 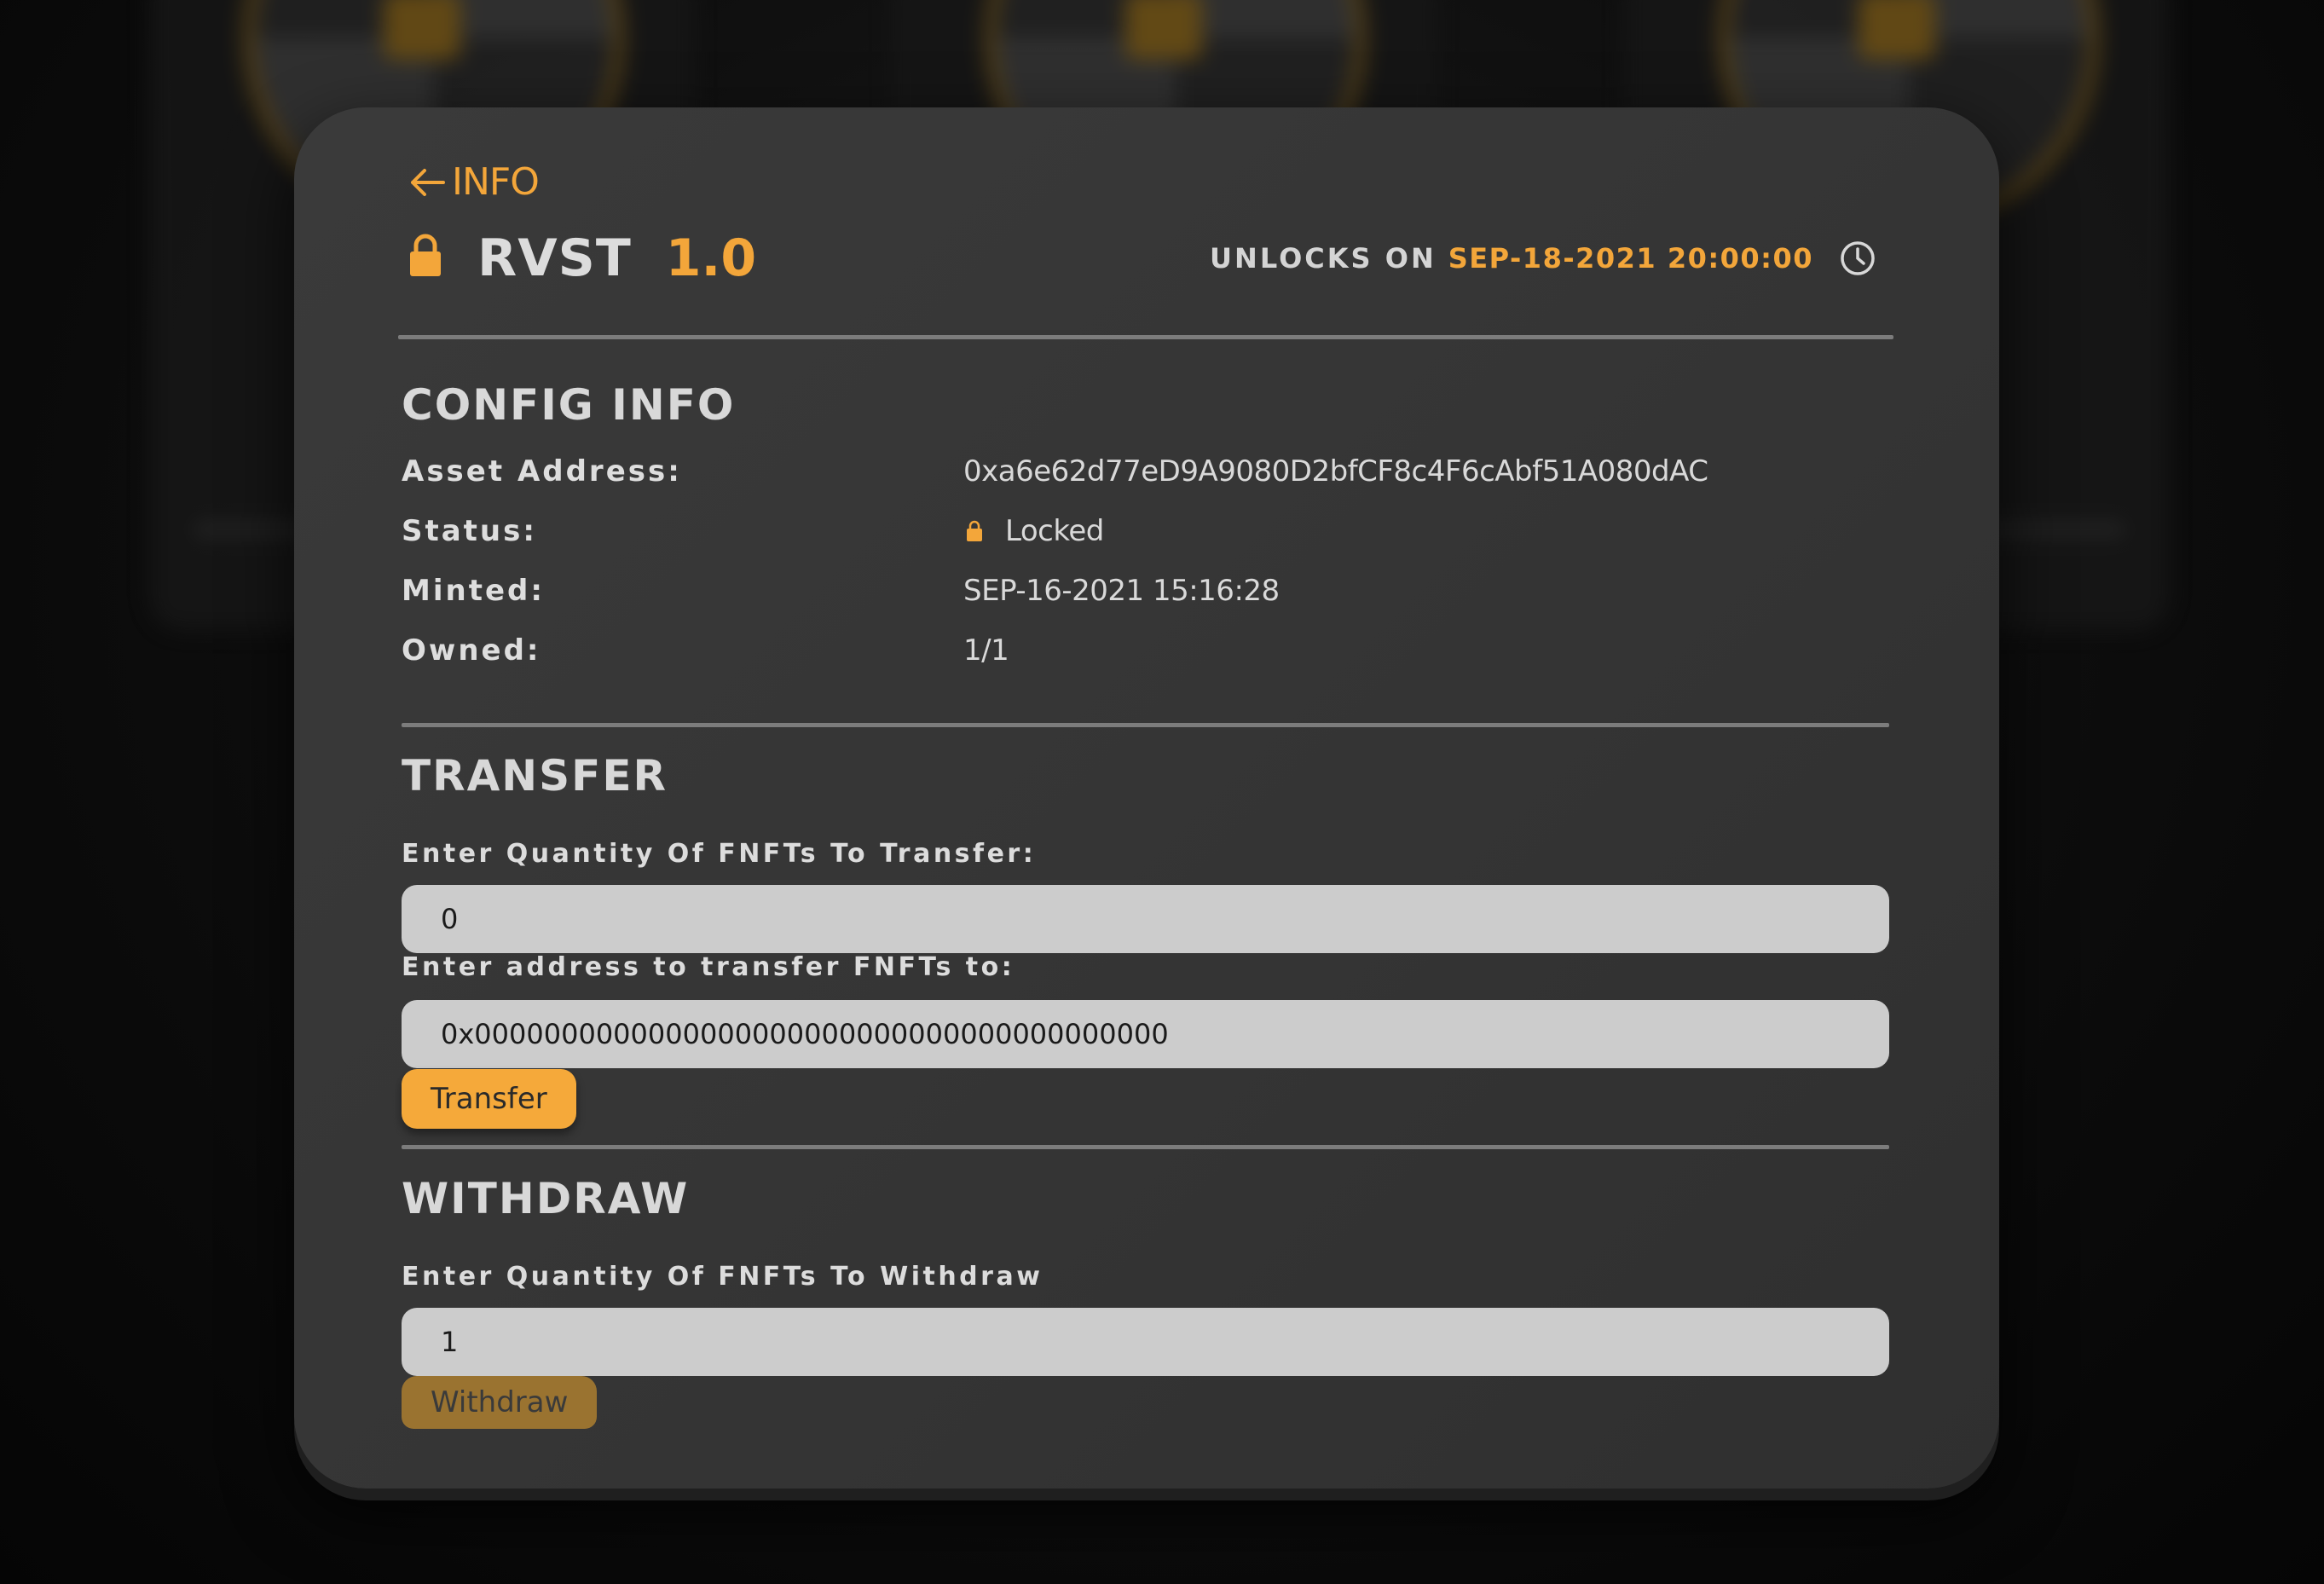 What do you see at coordinates (1146, 919) in the screenshot?
I see `transfer-quantity-input` at bounding box center [1146, 919].